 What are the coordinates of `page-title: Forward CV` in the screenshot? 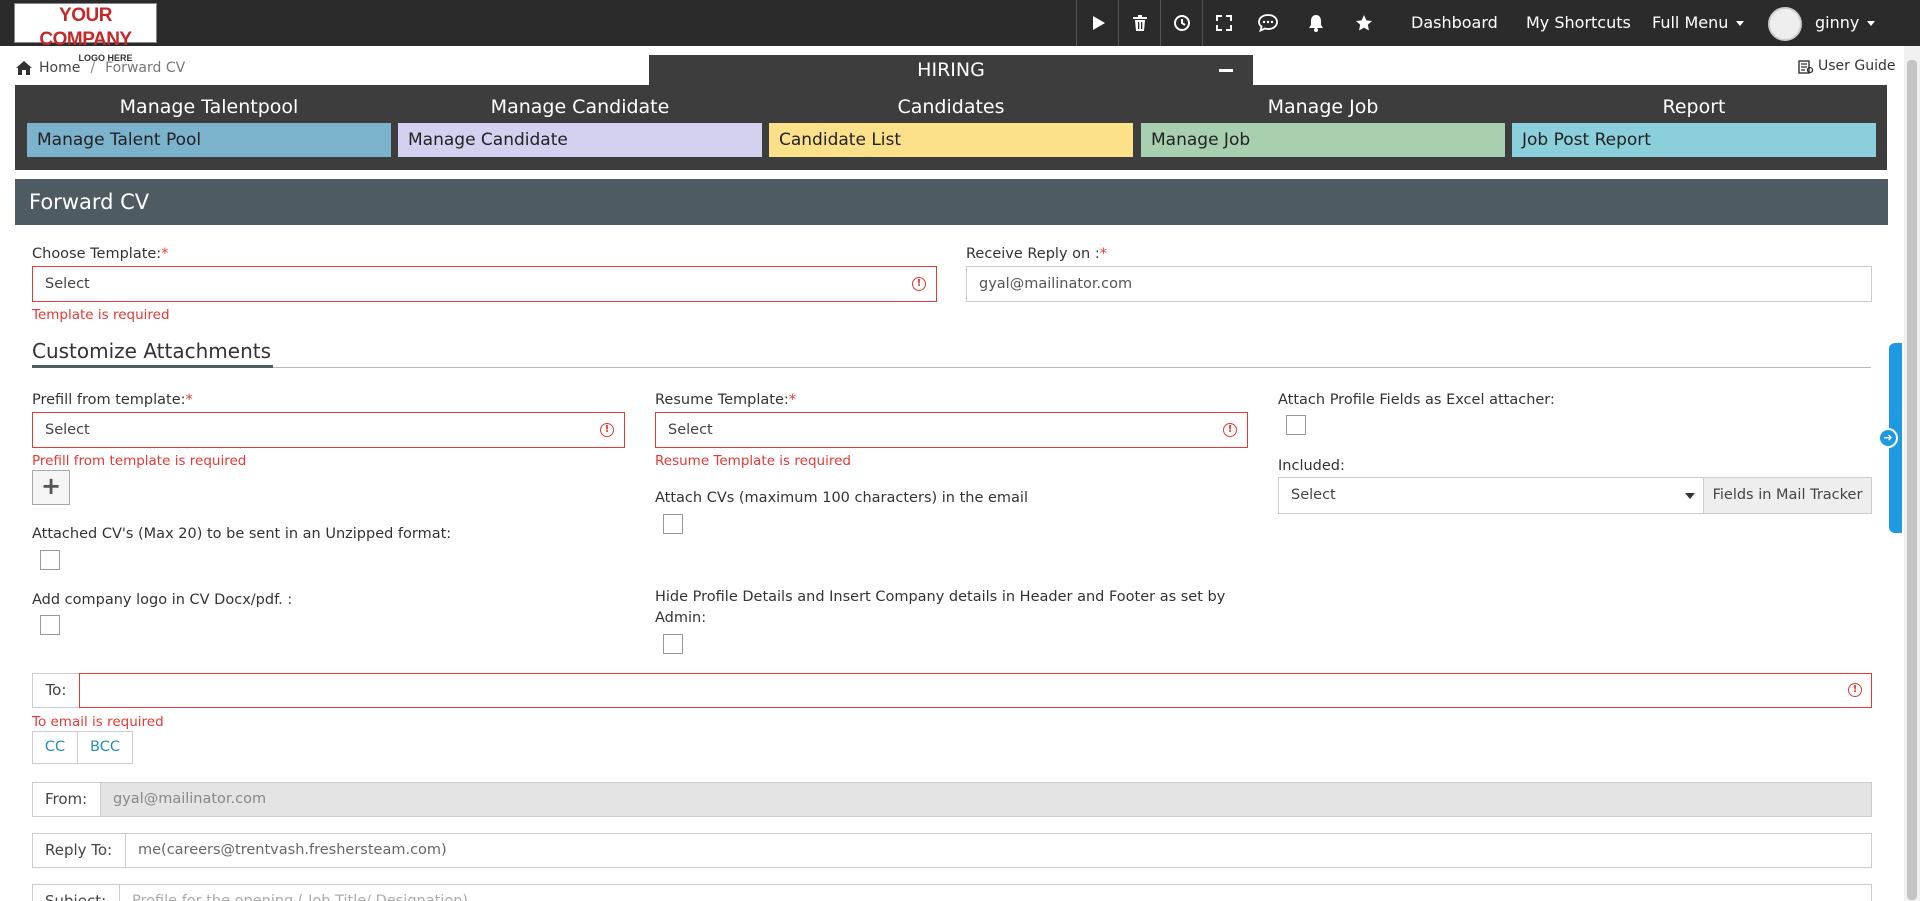 It's located at (951, 202).